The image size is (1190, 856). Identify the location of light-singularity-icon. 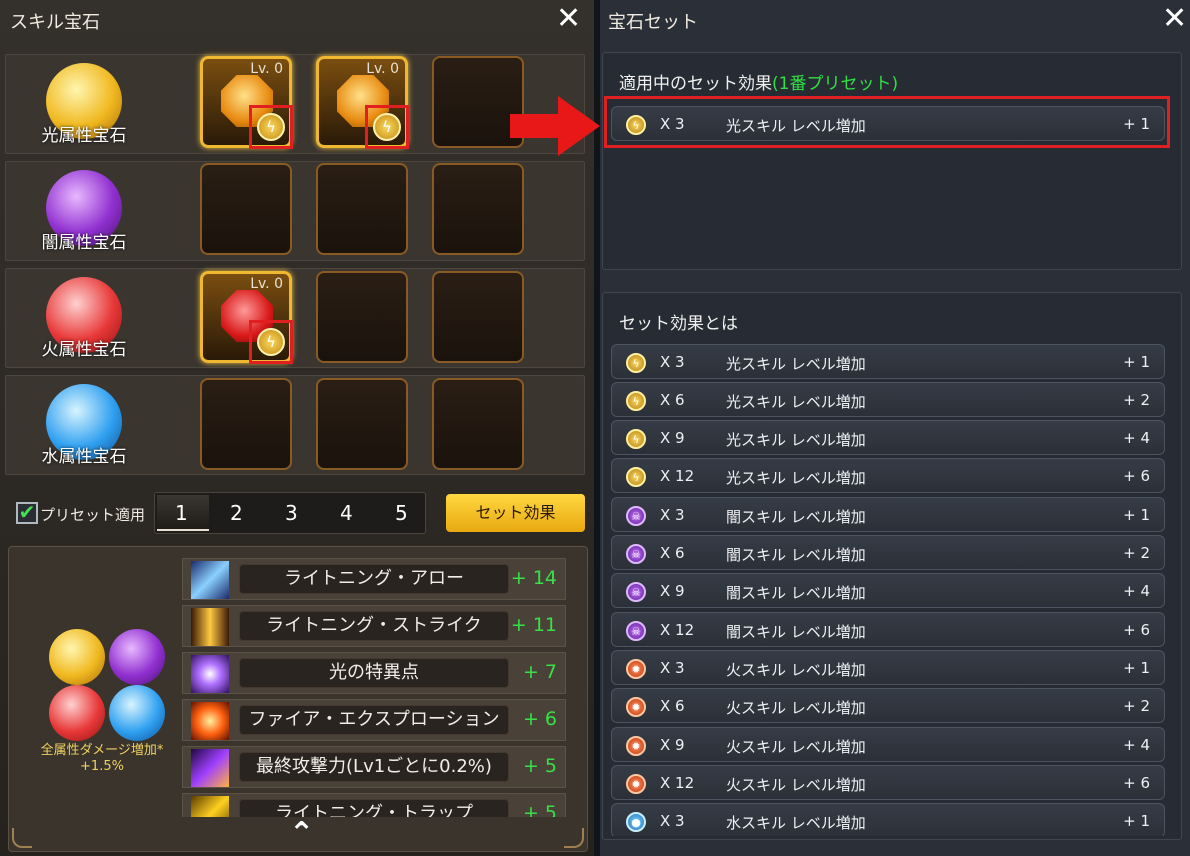
(210, 674).